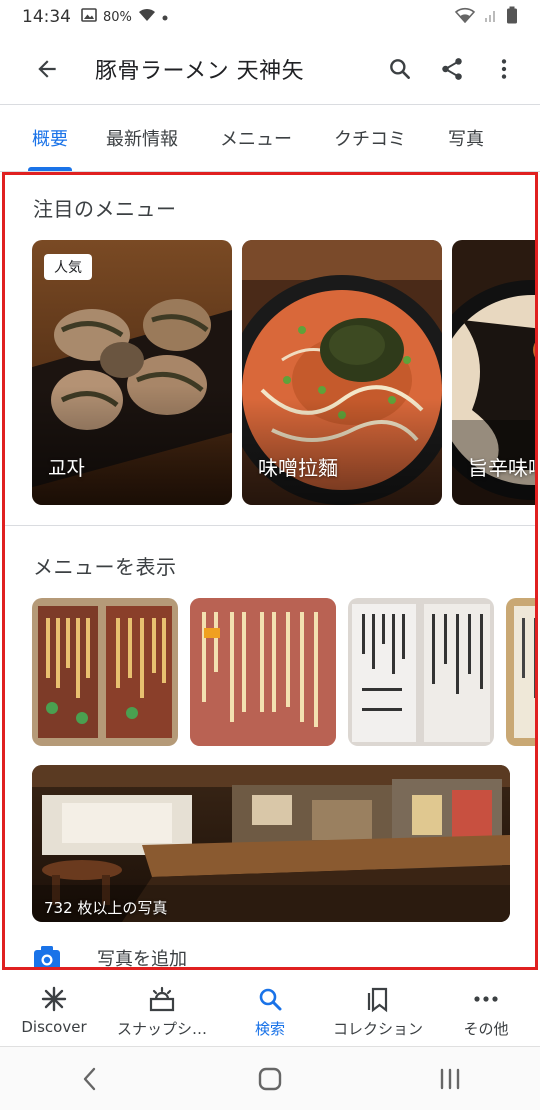 This screenshot has height=1110, width=540. What do you see at coordinates (512, 17) in the screenshot?
I see `battery-icon` at bounding box center [512, 17].